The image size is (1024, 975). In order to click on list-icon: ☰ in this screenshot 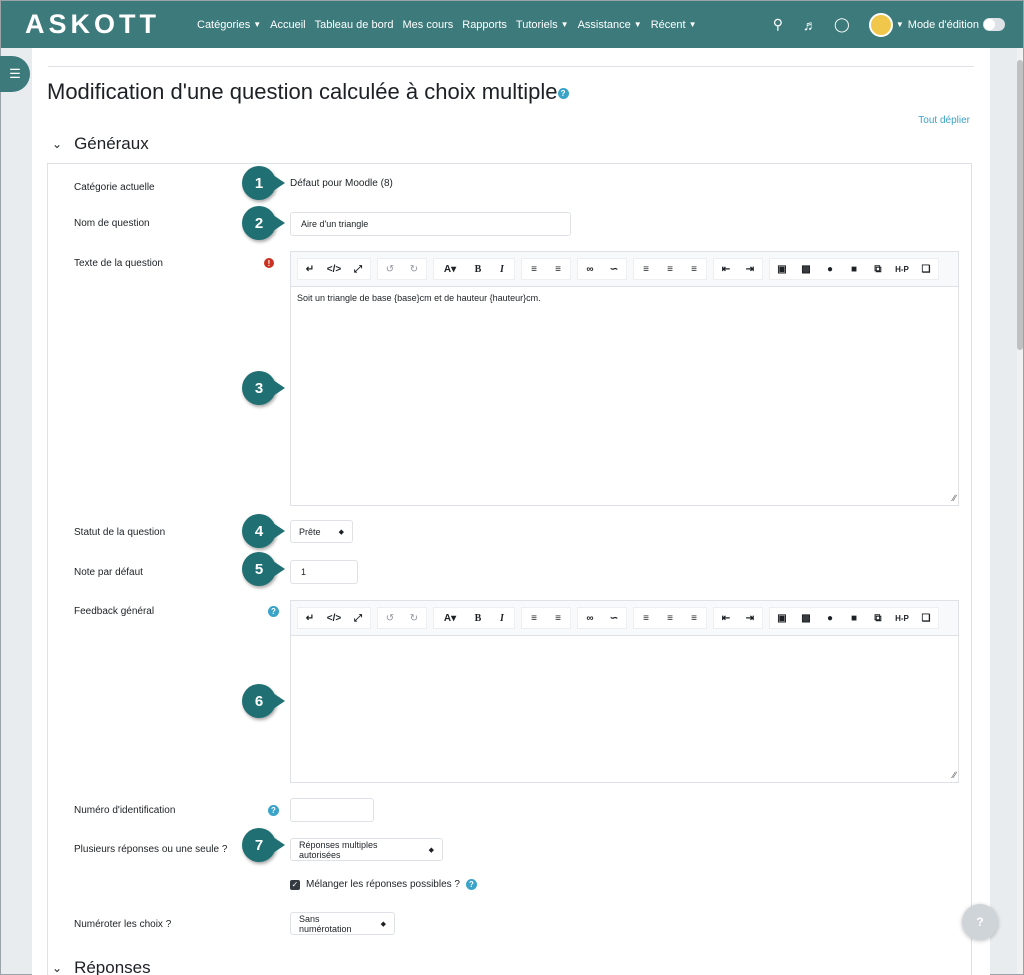, I will do `click(15, 73)`.